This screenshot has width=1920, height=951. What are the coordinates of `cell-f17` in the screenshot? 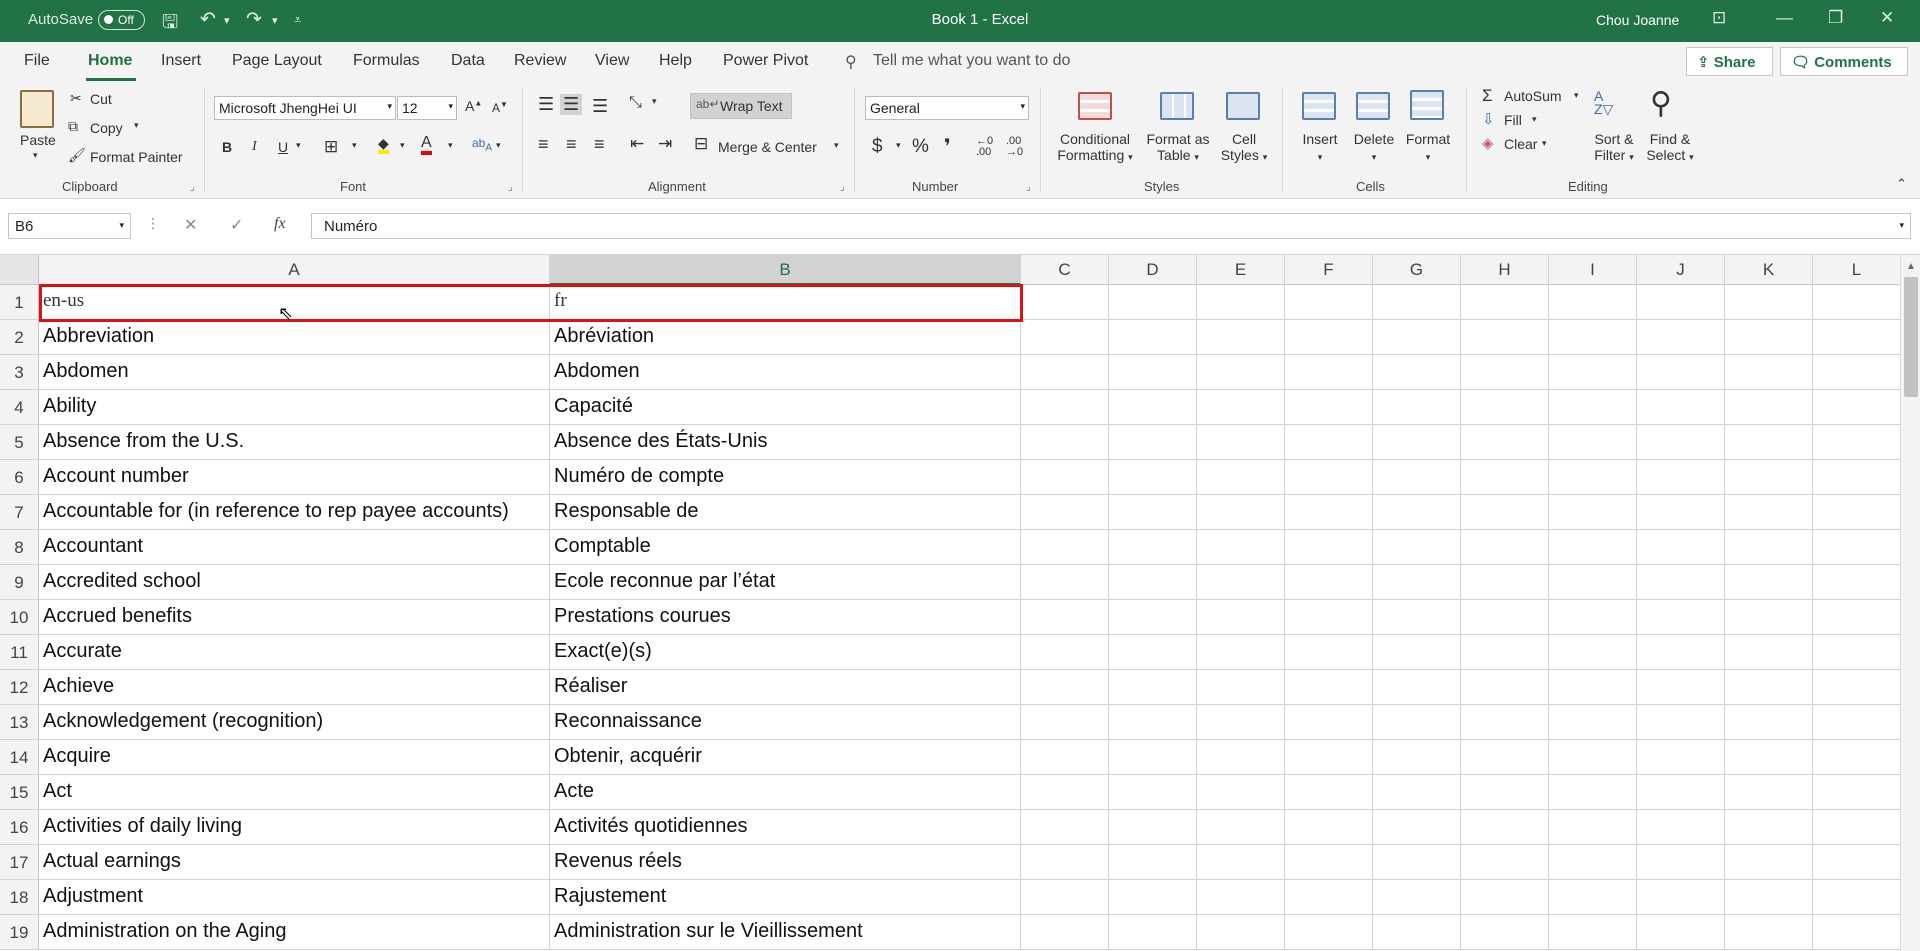 It's located at (1329, 862).